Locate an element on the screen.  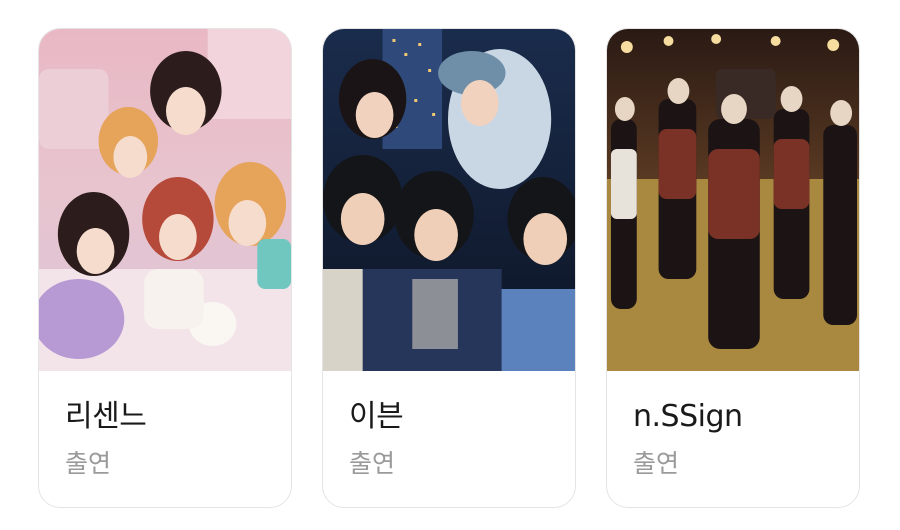
performer-name: n.SSign is located at coordinates (688, 416).